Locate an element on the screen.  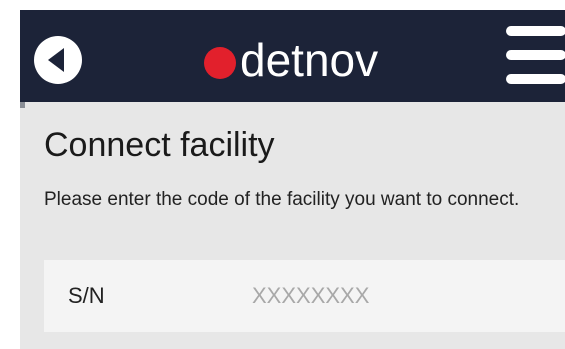
back-button is located at coordinates (58, 60).